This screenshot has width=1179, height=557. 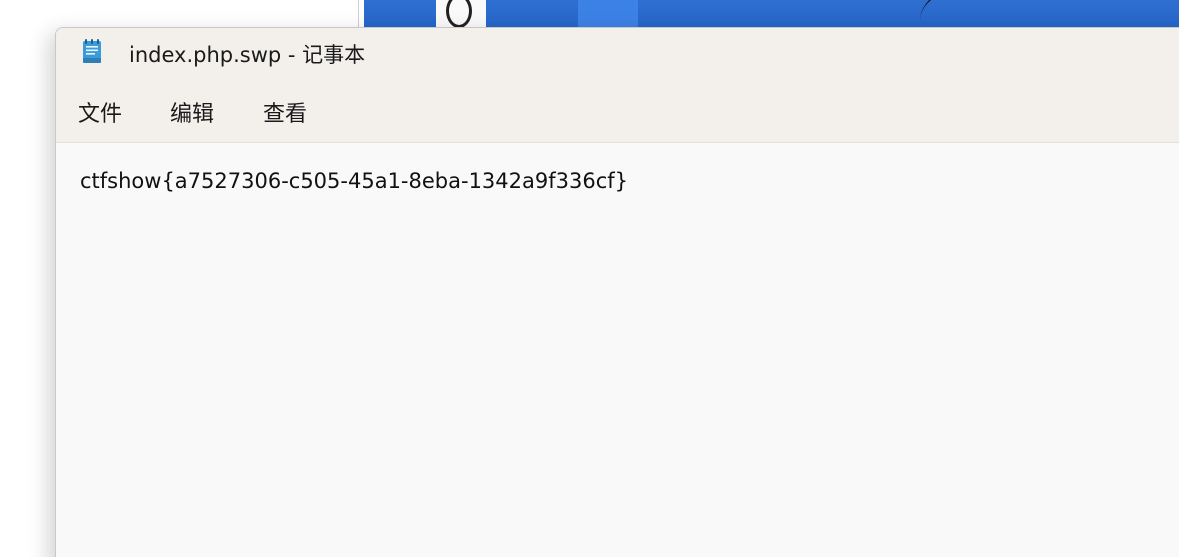 What do you see at coordinates (771, 15) in the screenshot?
I see `background-wallpaper` at bounding box center [771, 15].